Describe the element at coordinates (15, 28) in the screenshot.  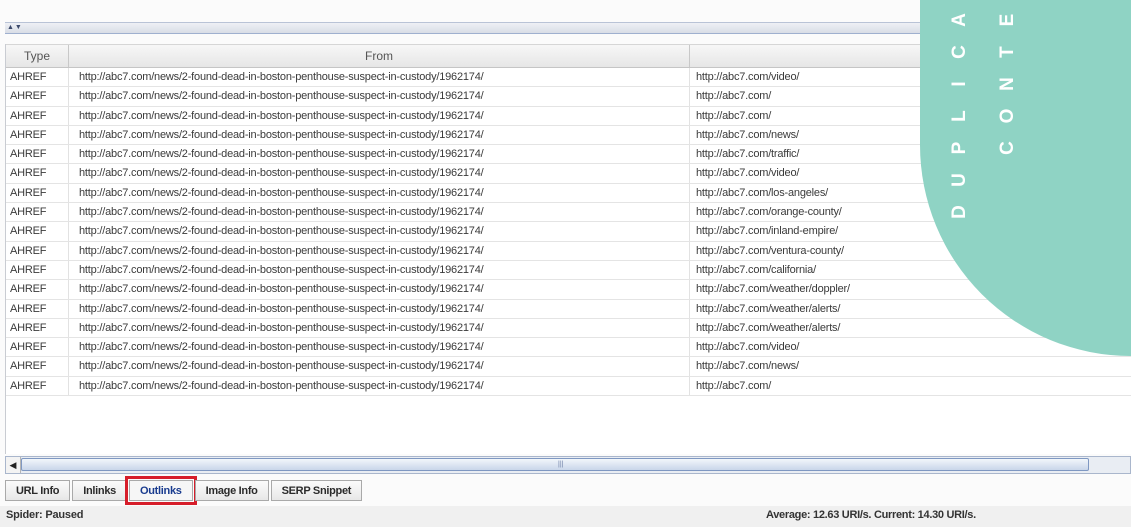
I see `splitter-arrows-icon: ▲▼` at that location.